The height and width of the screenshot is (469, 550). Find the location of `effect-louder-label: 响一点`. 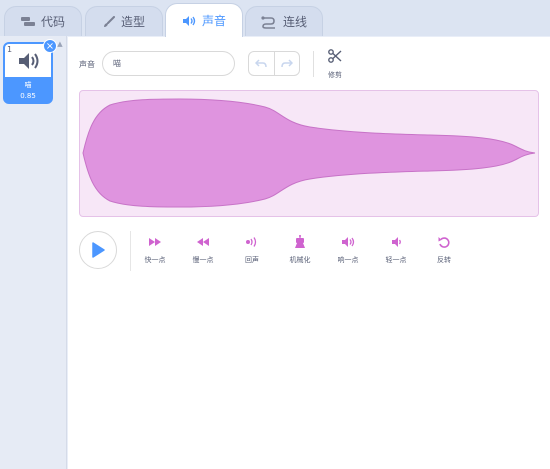

effect-louder-label: 响一点 is located at coordinates (348, 260).